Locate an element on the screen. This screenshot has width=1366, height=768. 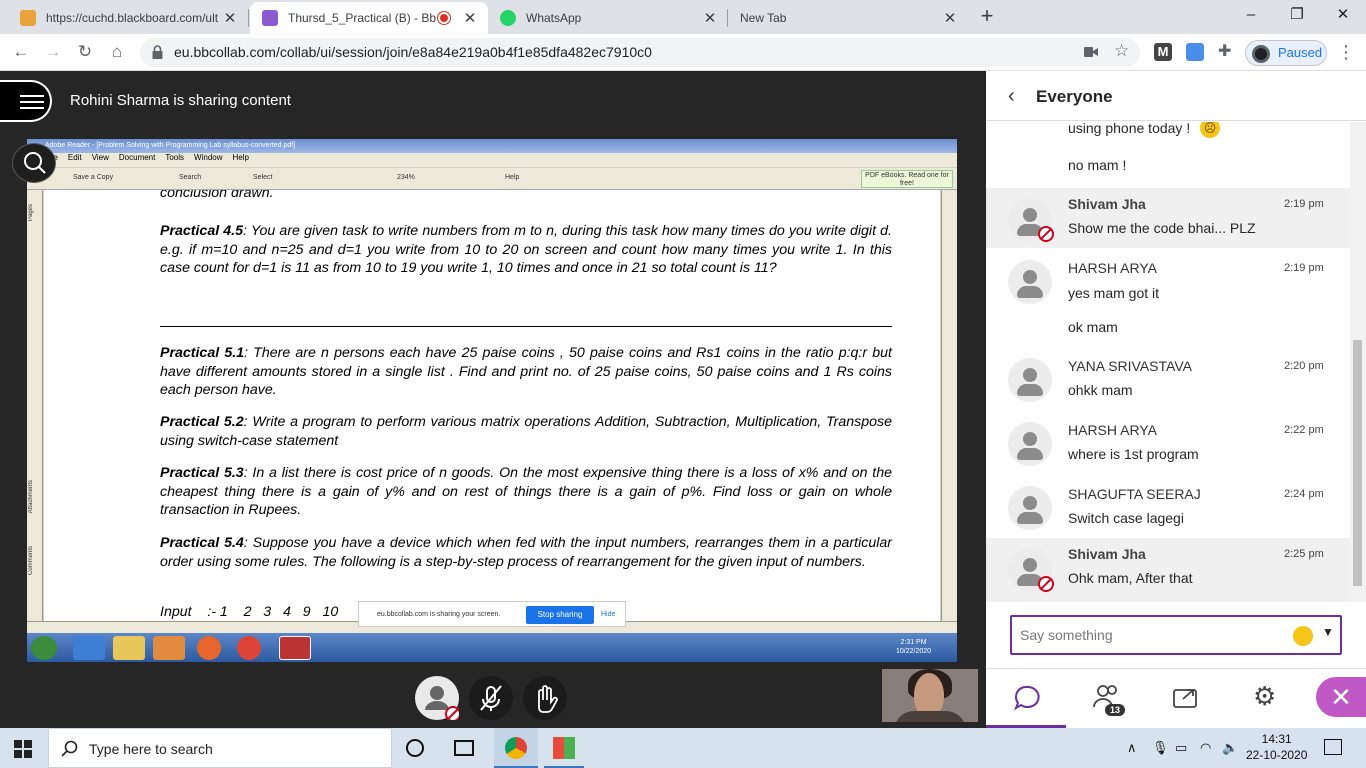
collaborate-favicon-icon is located at coordinates (270, 18).